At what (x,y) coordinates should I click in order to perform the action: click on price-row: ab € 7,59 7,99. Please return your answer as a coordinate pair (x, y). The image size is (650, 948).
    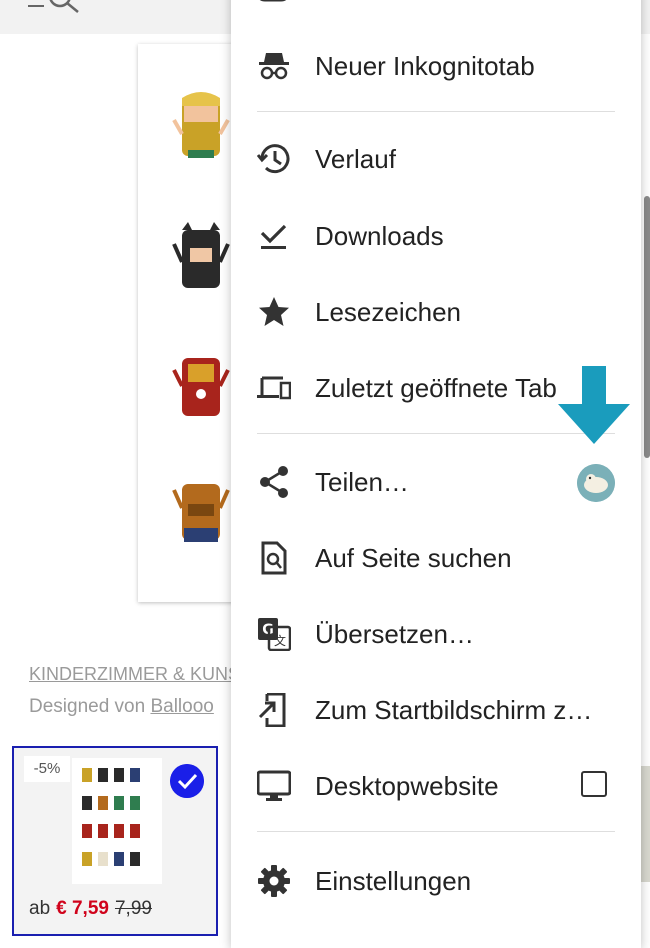
    Looking at the image, I should click on (90, 909).